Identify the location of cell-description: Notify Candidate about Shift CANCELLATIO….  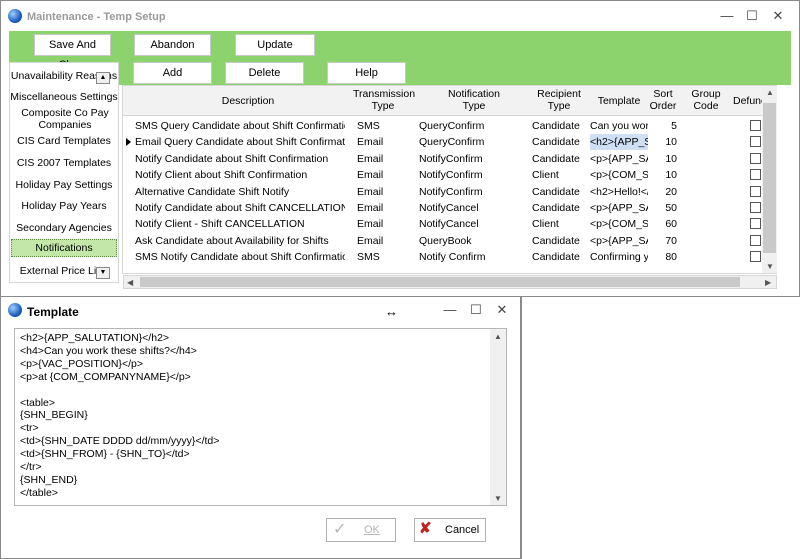
(240, 208).